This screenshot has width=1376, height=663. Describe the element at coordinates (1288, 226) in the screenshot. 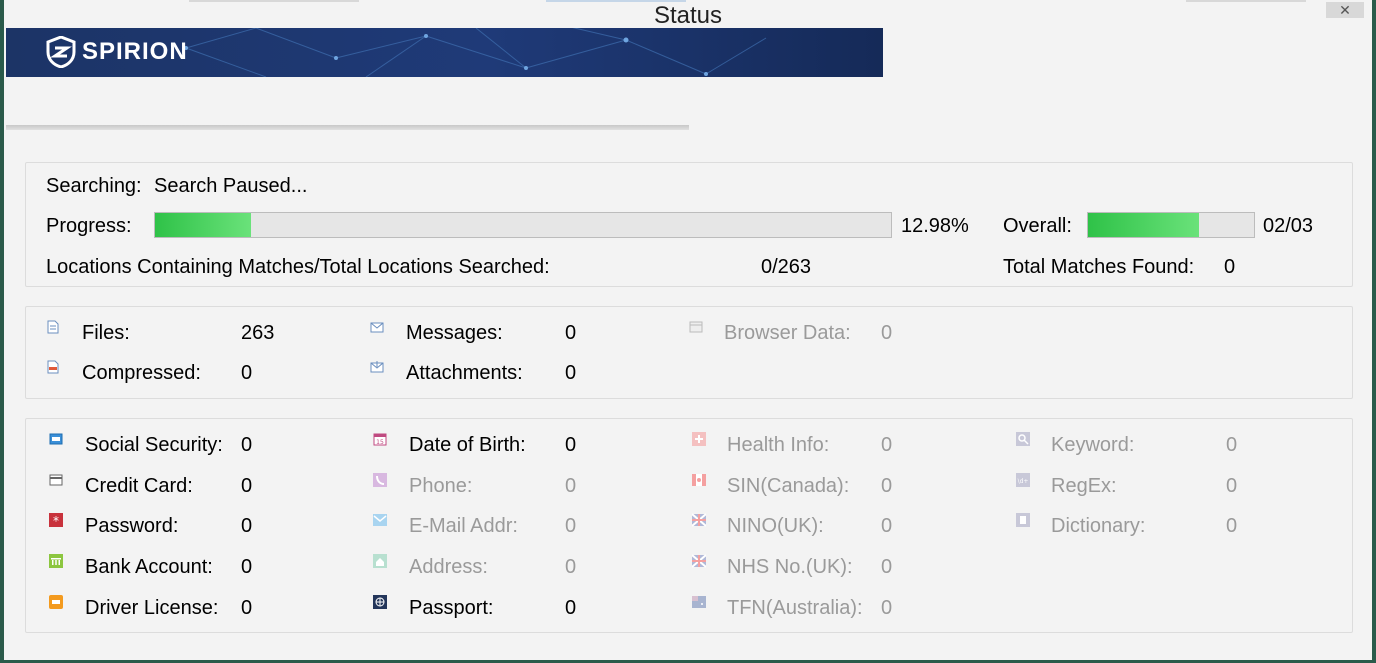

I see `overall-value: 02/03` at that location.